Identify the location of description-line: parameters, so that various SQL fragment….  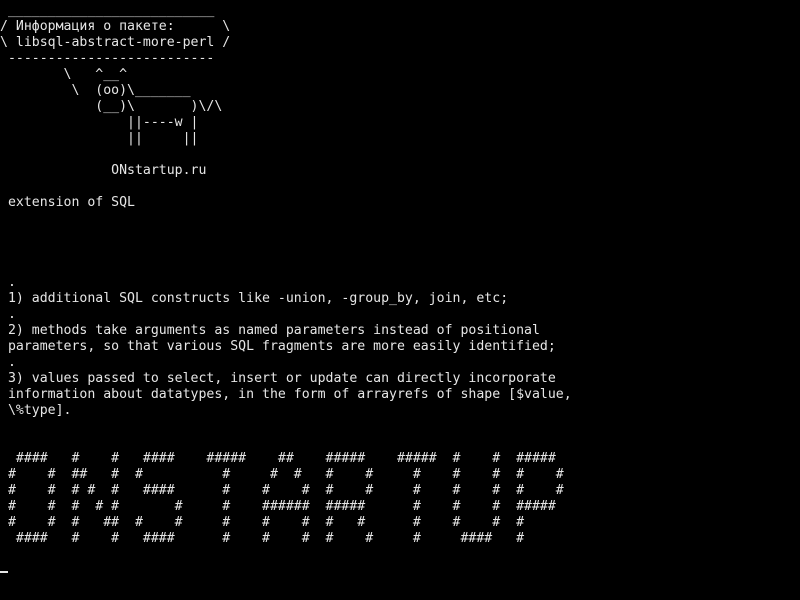
(278, 346).